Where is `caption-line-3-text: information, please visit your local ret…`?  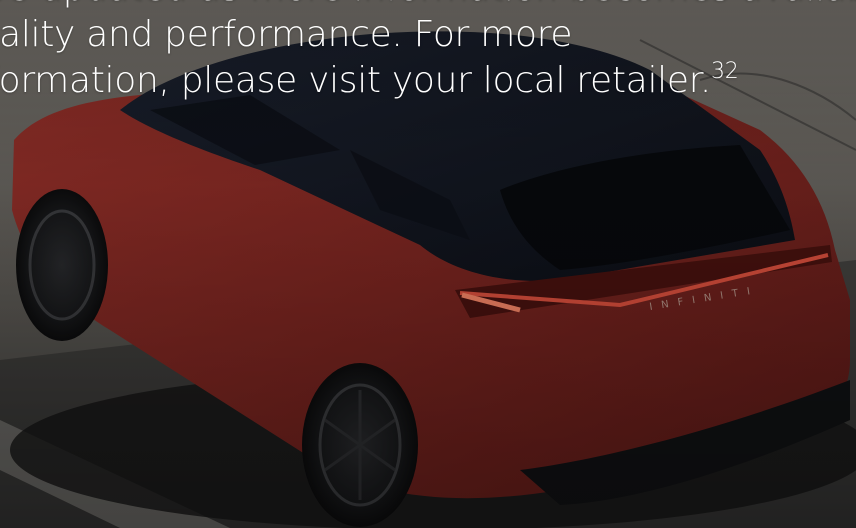 caption-line-3-text: information, please visit your local ret… is located at coordinates (356, 80).